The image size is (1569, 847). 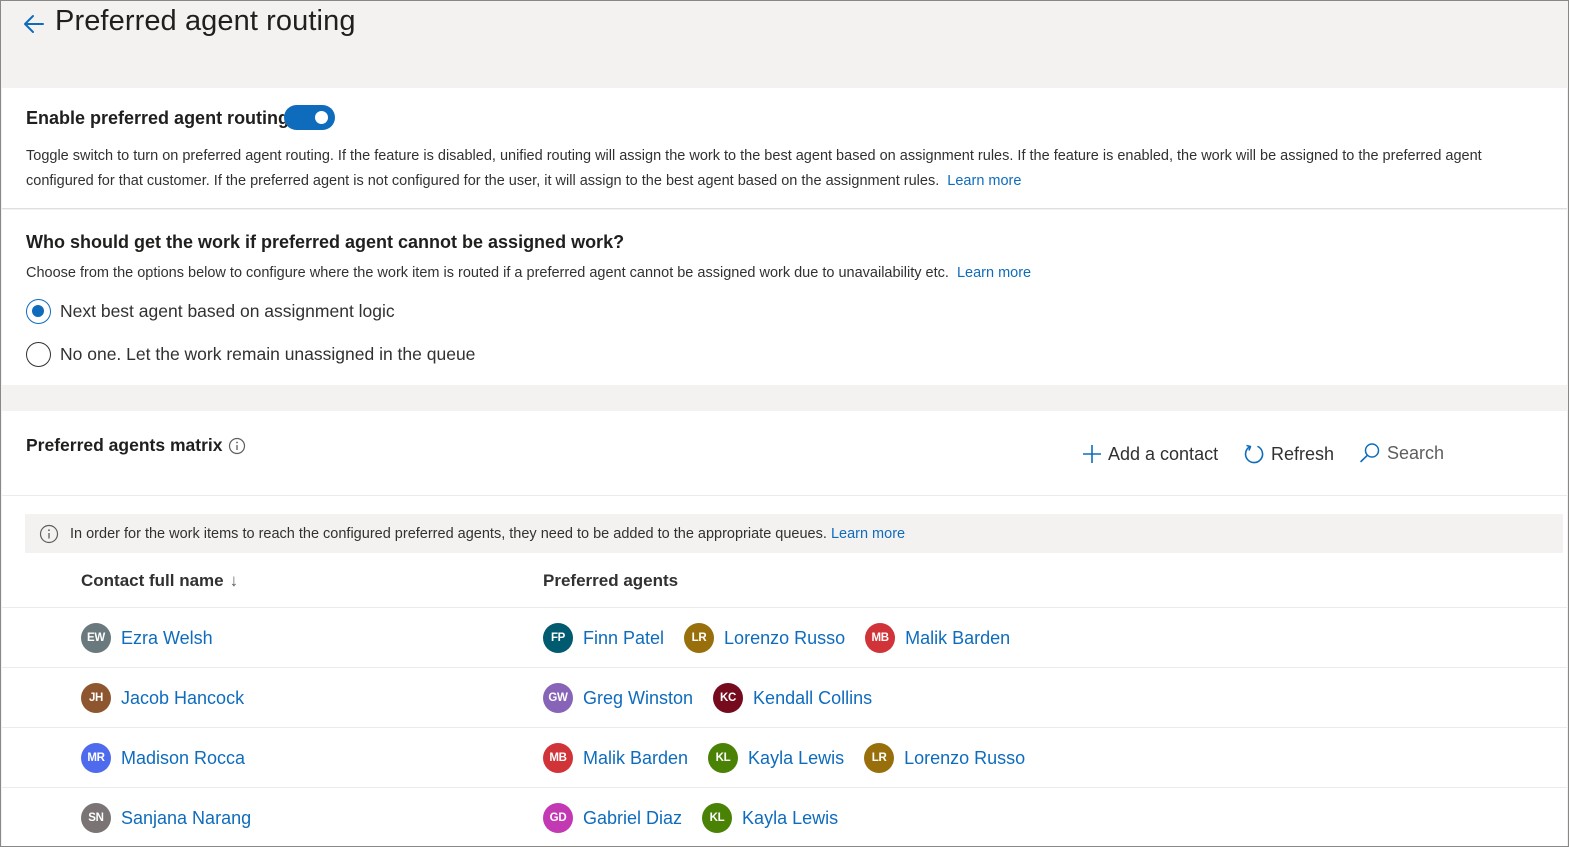 I want to click on column-header-label: Contact full name, so click(x=152, y=580).